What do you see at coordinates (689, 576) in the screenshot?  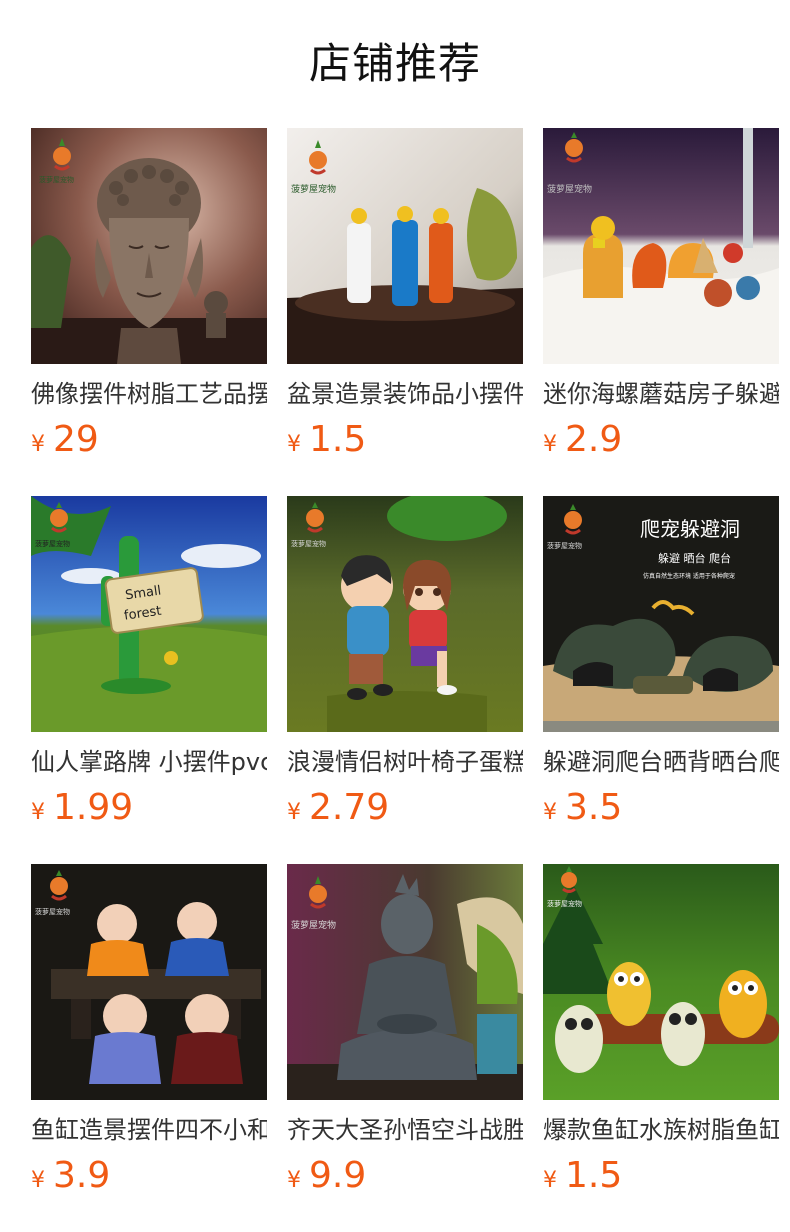 I see `svg-text: 仿真自然生态环境 适用于各种爬宠` at bounding box center [689, 576].